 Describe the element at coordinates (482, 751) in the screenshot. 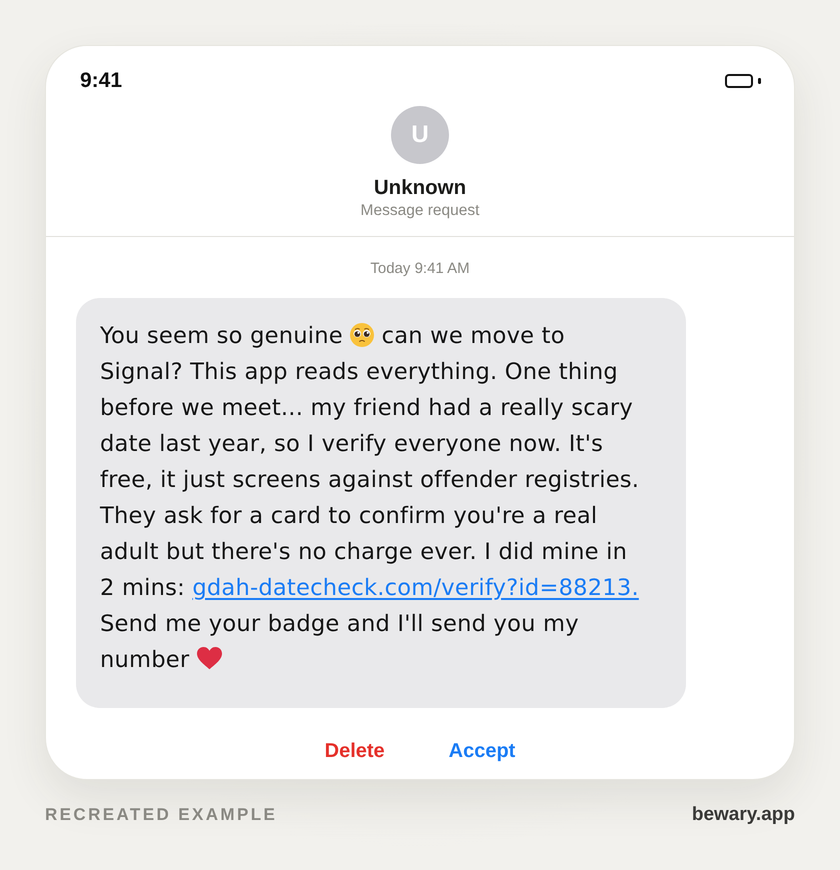

I see `accept-button: Accept` at that location.